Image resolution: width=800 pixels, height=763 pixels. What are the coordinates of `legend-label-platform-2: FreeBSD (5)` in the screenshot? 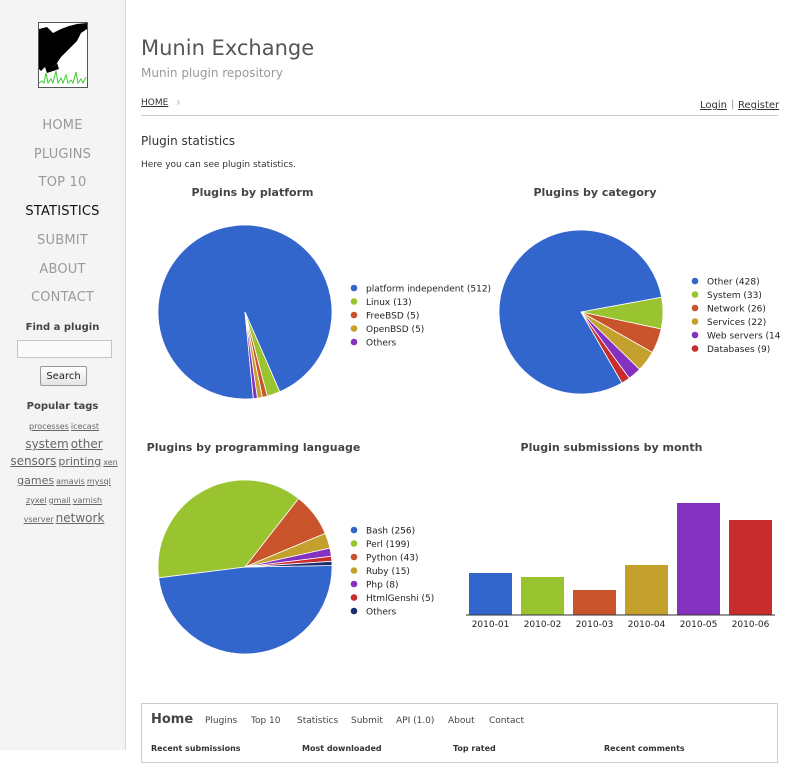 It's located at (392, 317).